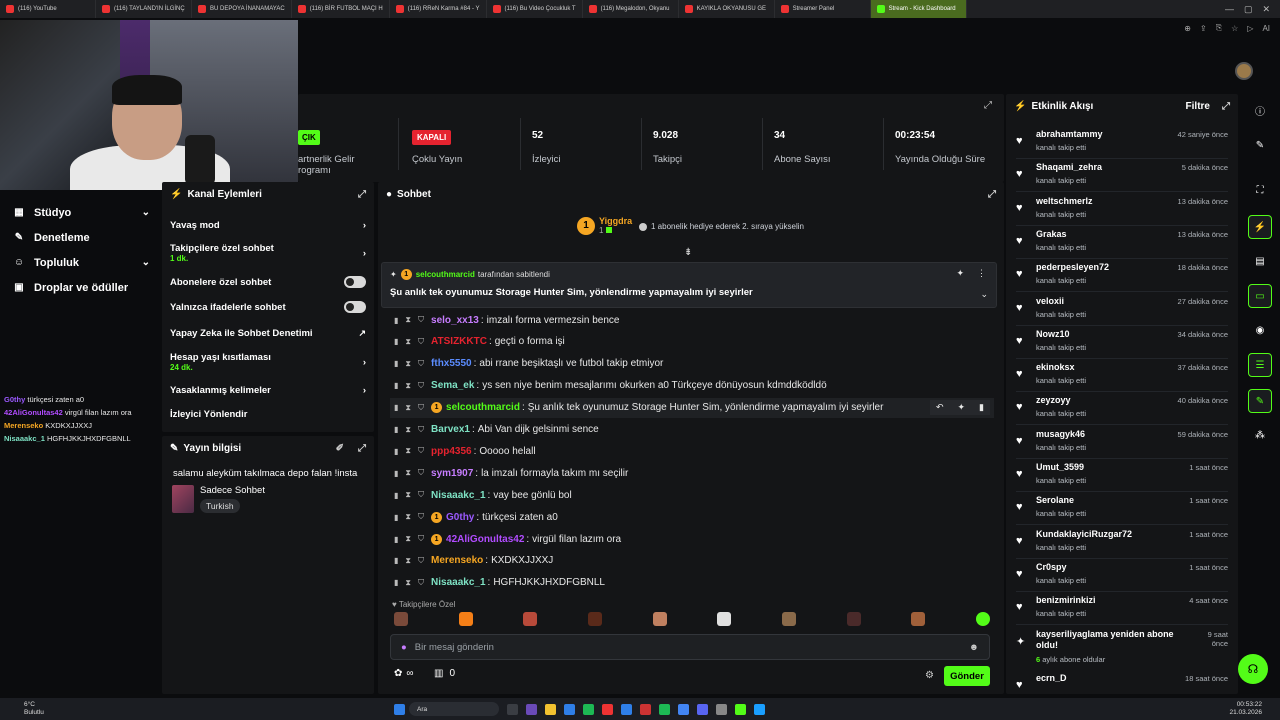 Image resolution: width=1280 pixels, height=720 pixels. Describe the element at coordinates (183, 499) in the screenshot. I see `category-thumbnail` at that location.